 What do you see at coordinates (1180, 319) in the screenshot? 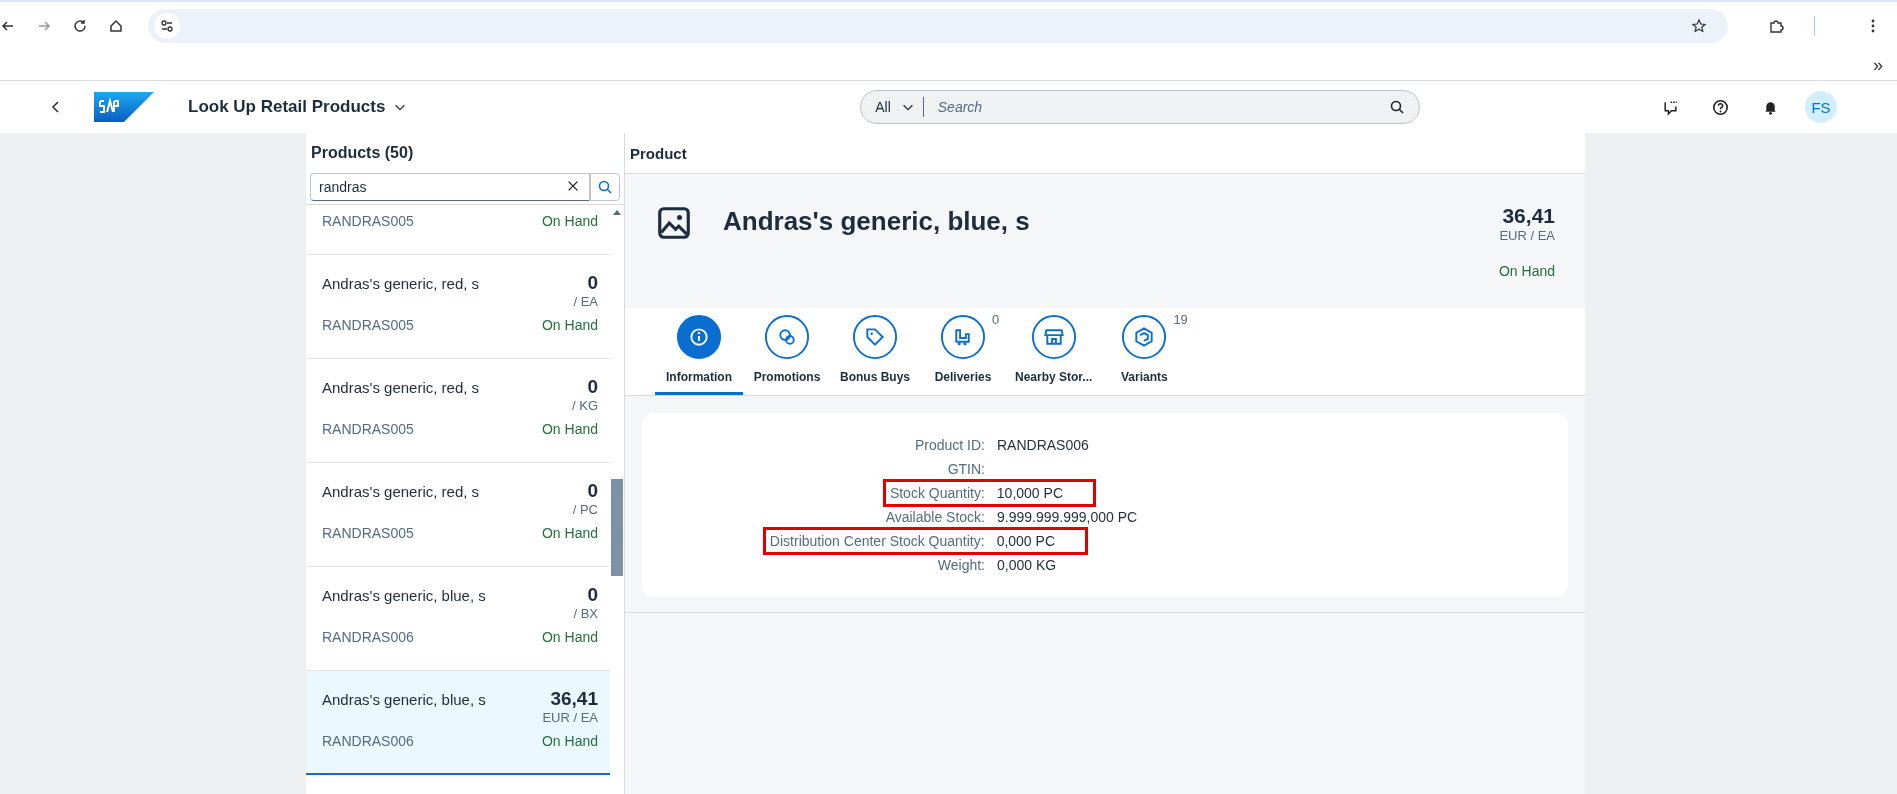
I see `tab-count: 19` at bounding box center [1180, 319].